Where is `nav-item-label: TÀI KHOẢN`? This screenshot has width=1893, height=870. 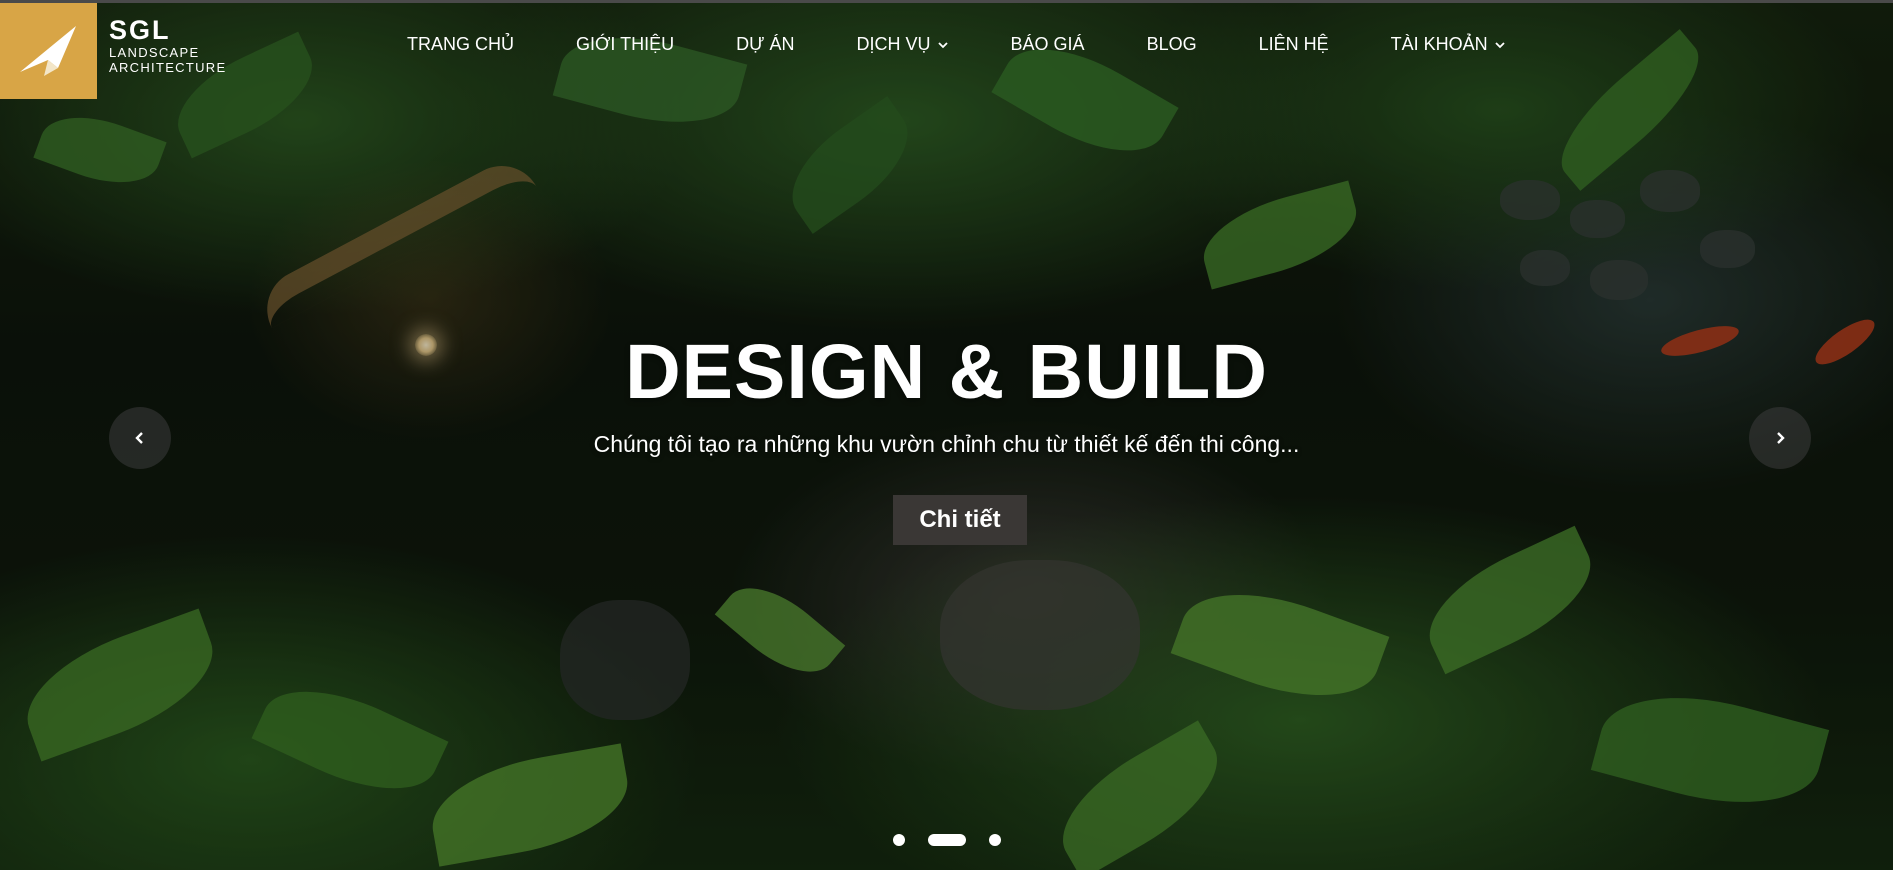 nav-item-label: TÀI KHOẢN is located at coordinates (1439, 44).